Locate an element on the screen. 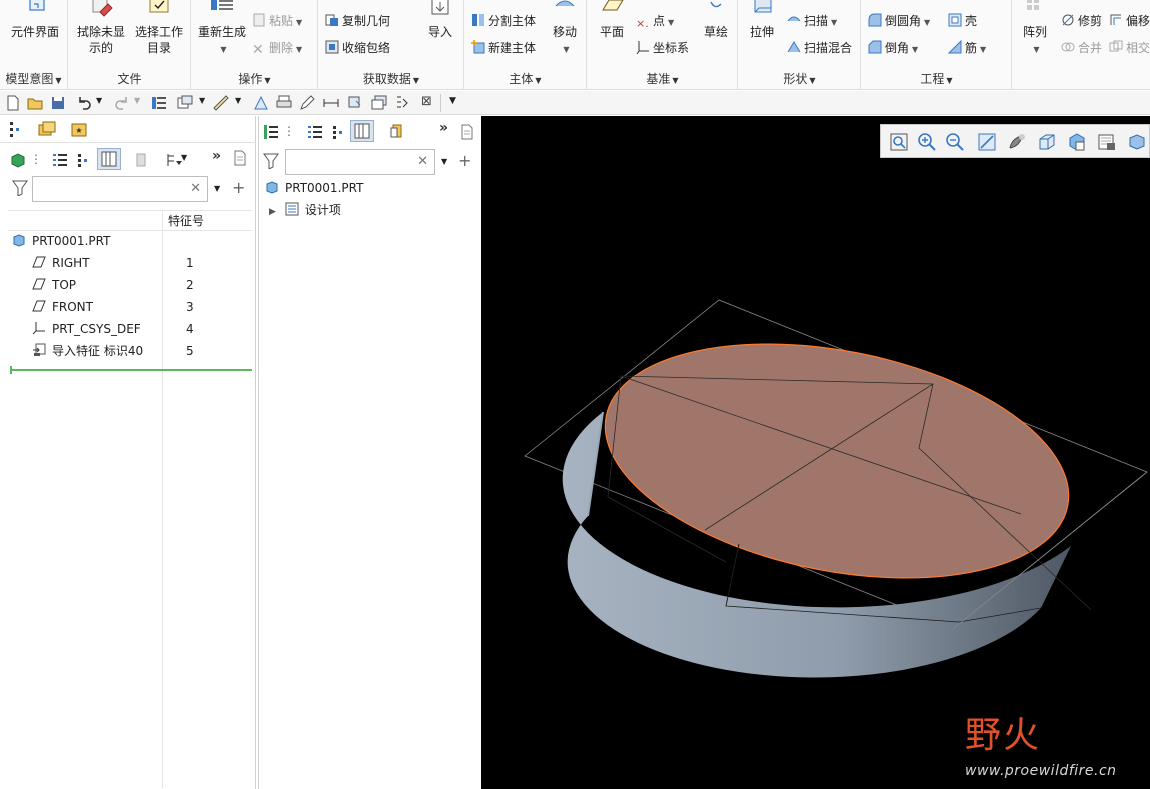 The width and height of the screenshot is (1150, 789). column-display-toggle is located at coordinates (109, 159).